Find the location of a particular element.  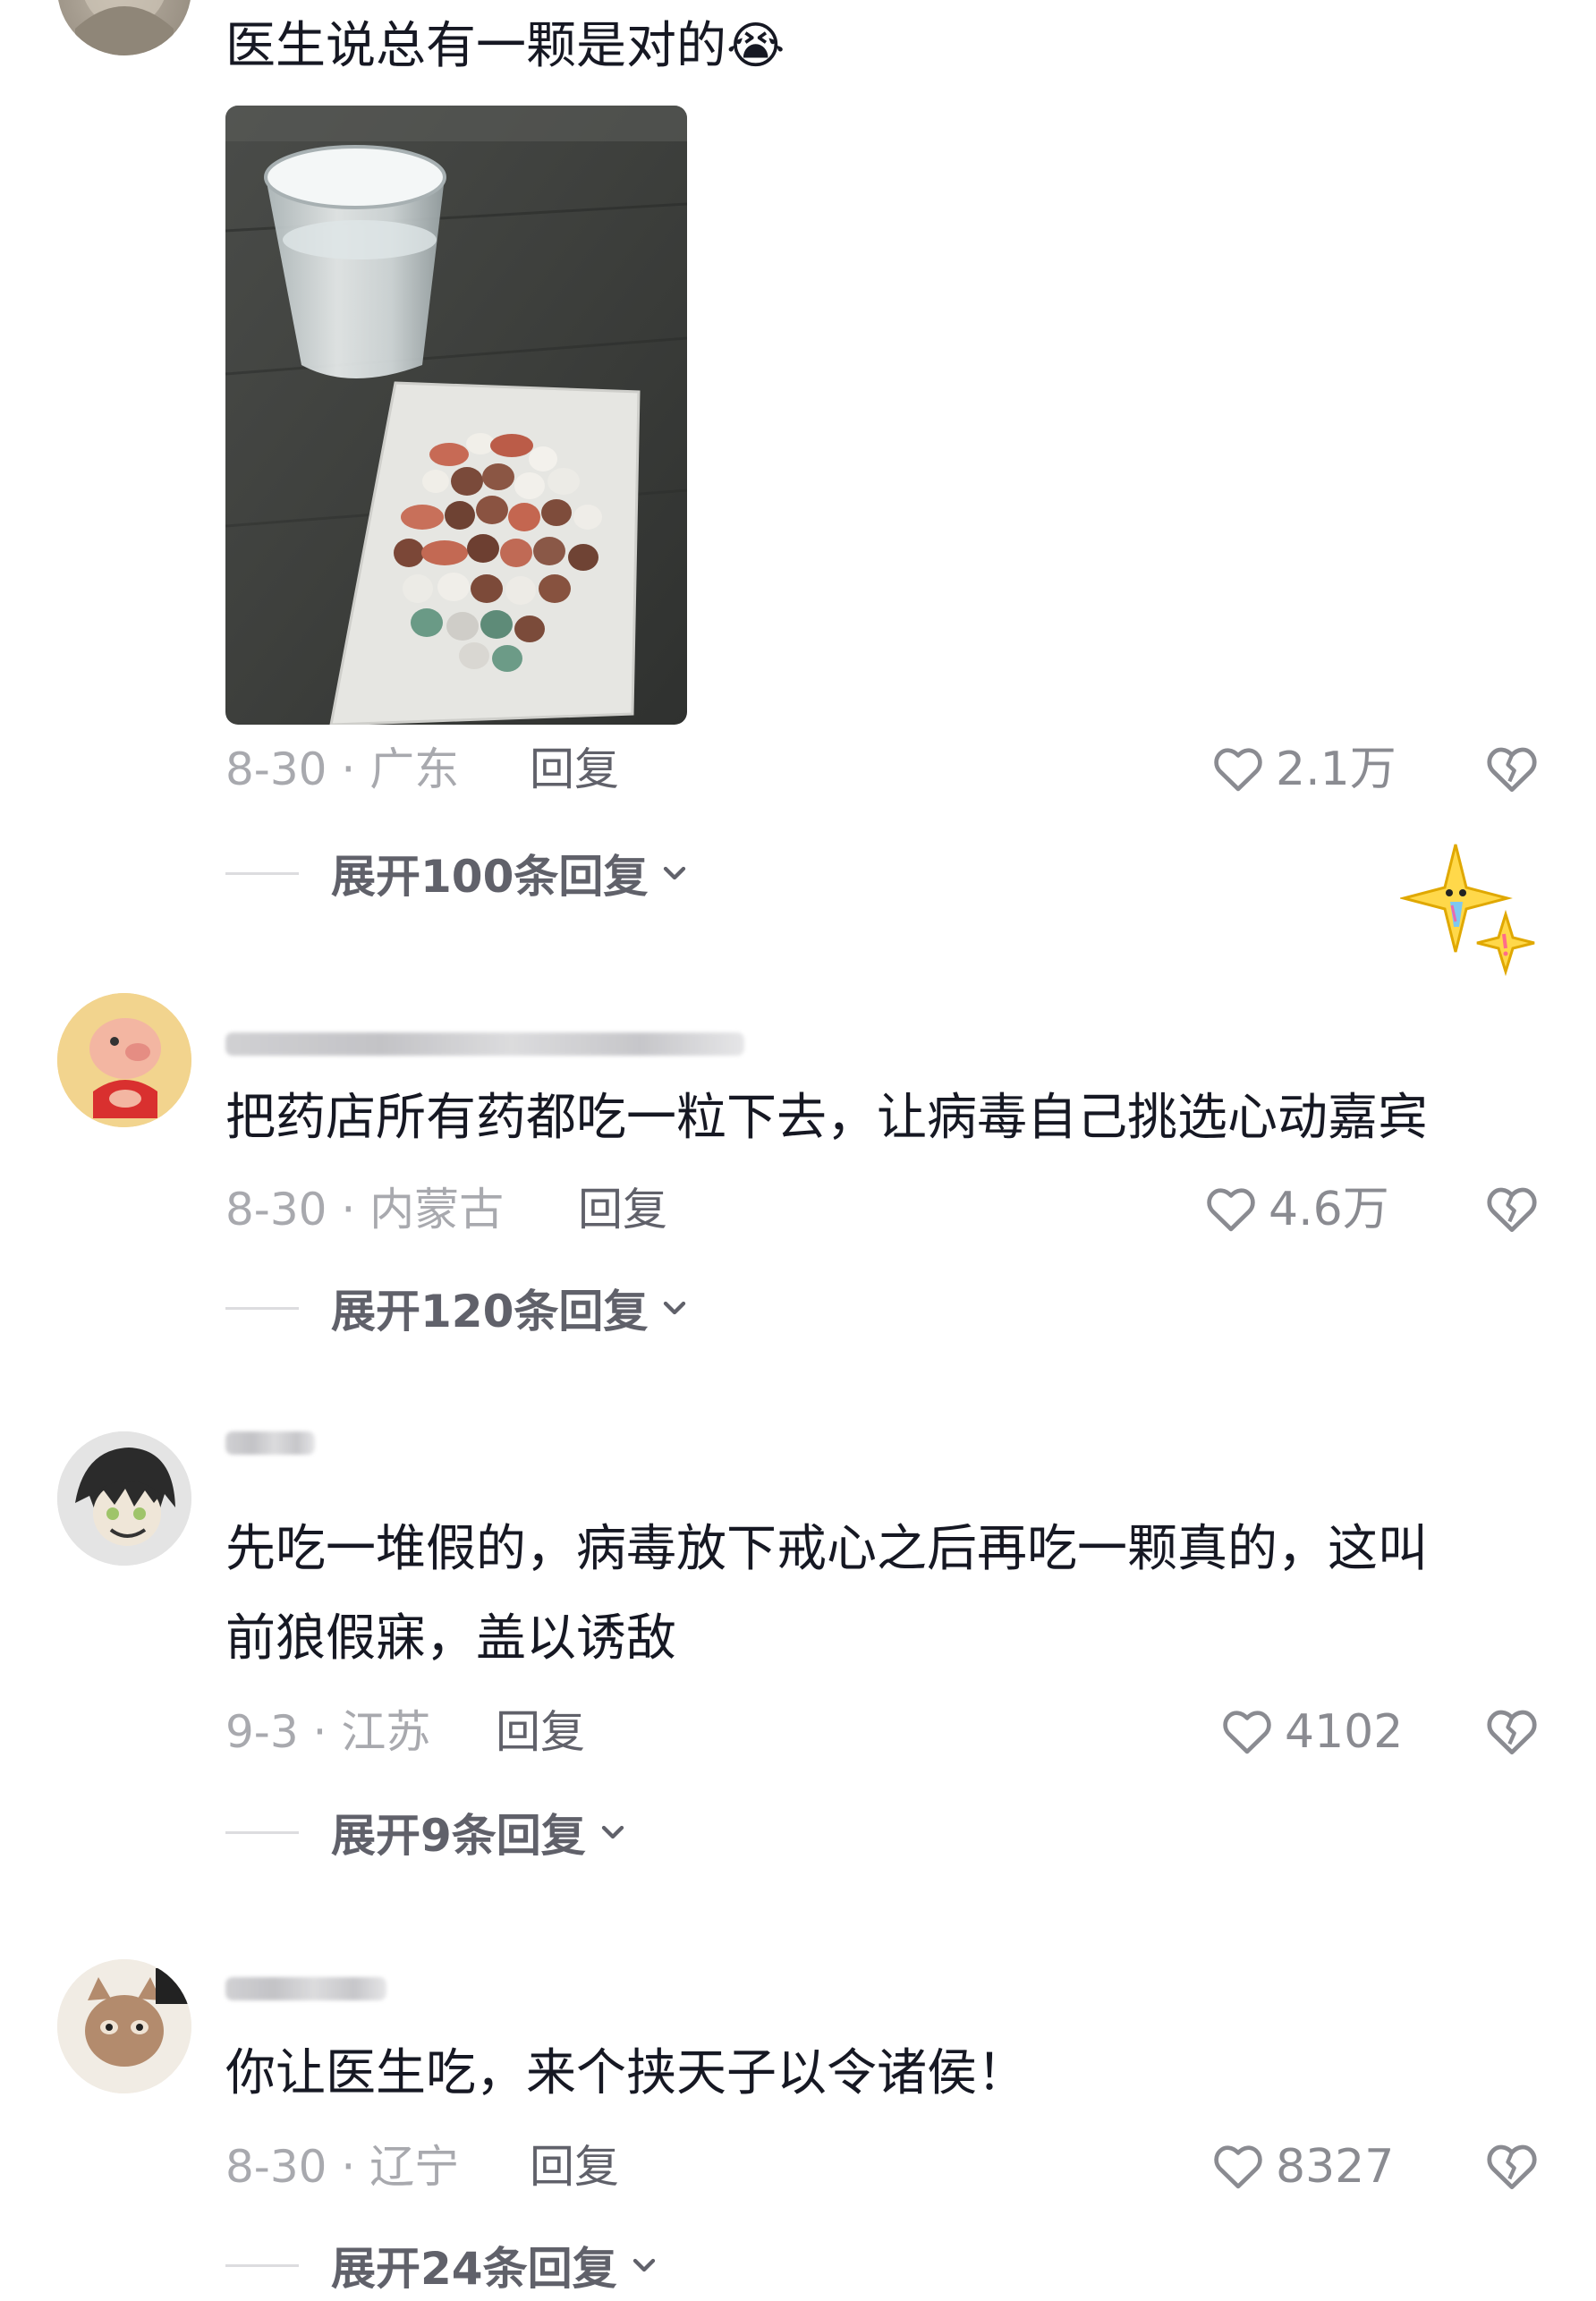

expand-replies-button: 展开120条回复 is located at coordinates (458, 1308).